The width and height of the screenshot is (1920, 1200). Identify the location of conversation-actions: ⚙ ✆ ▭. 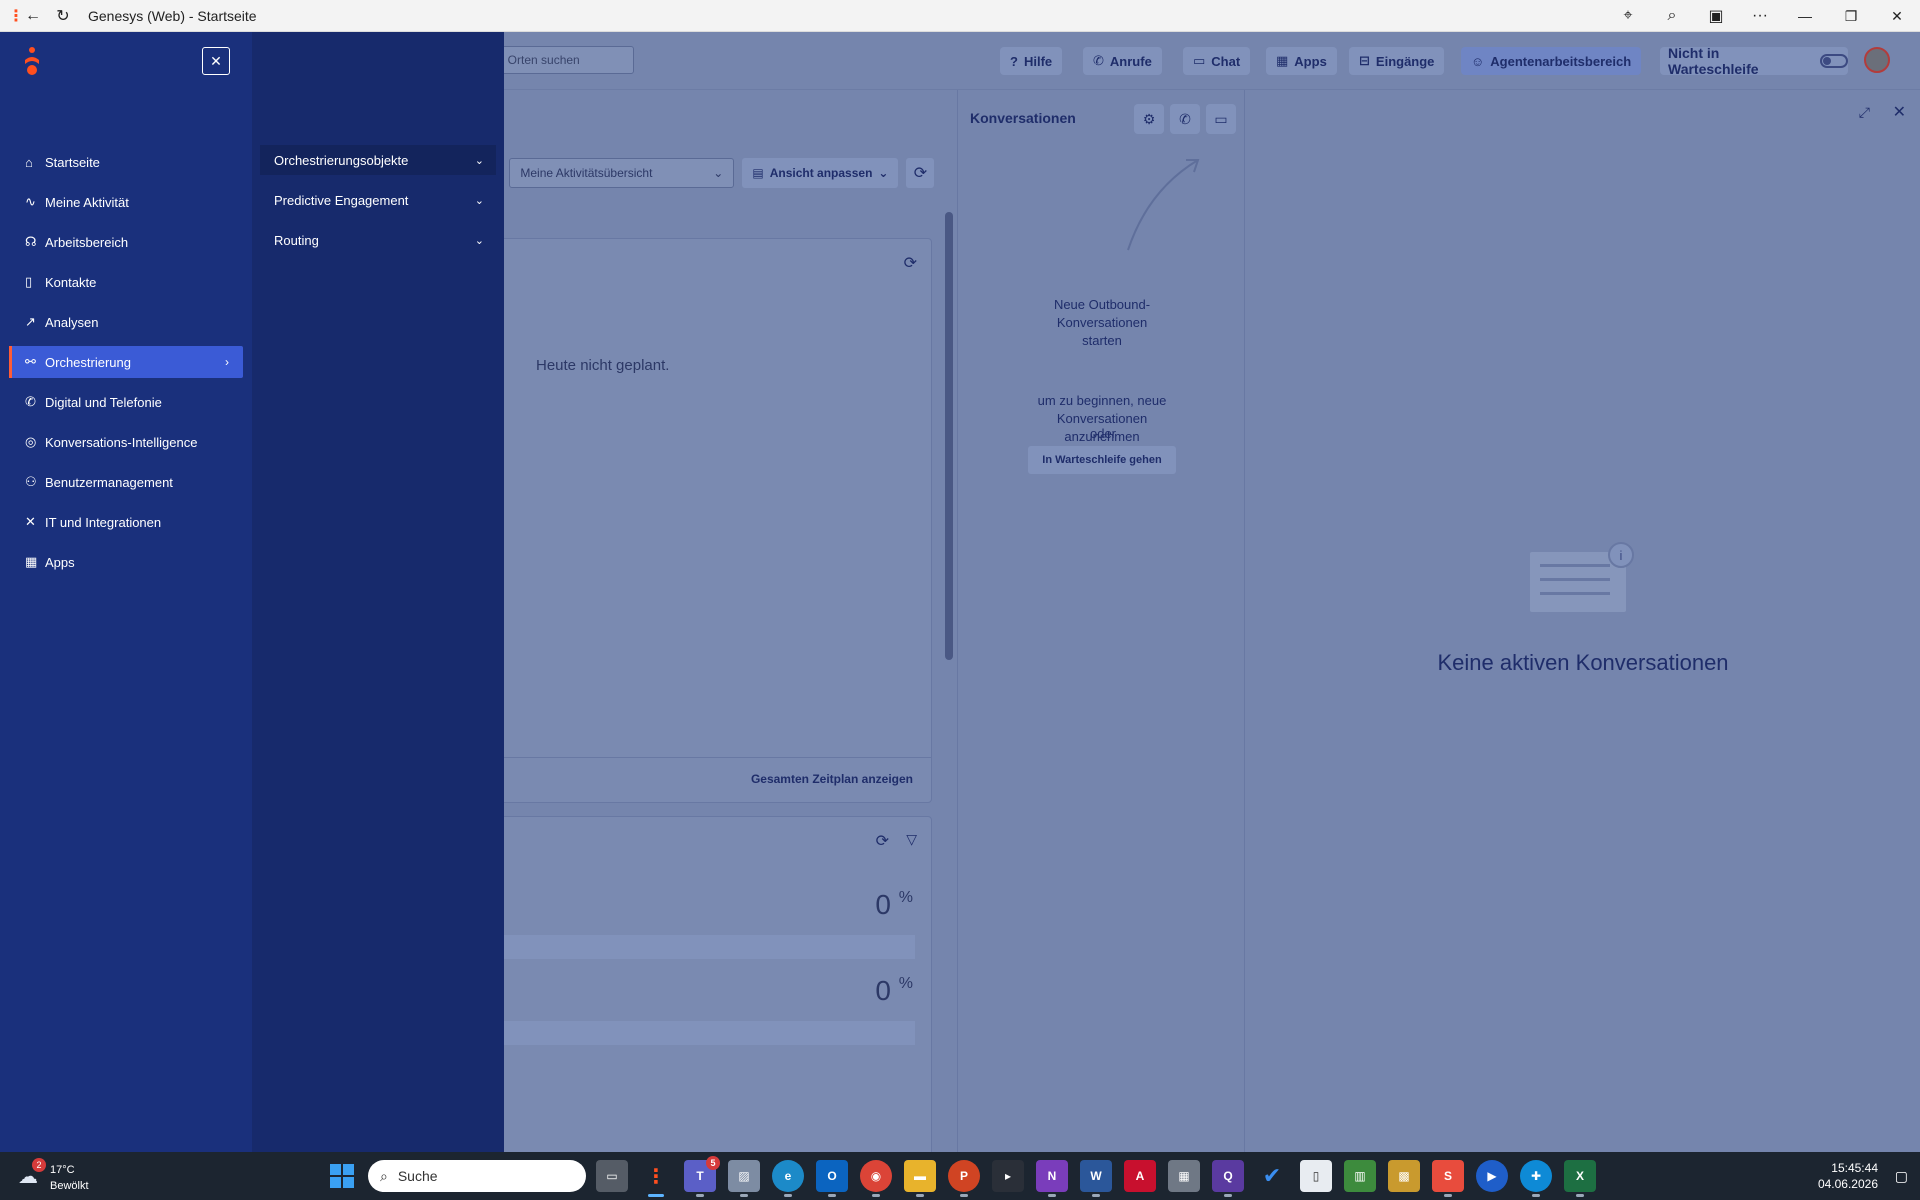
(1185, 119).